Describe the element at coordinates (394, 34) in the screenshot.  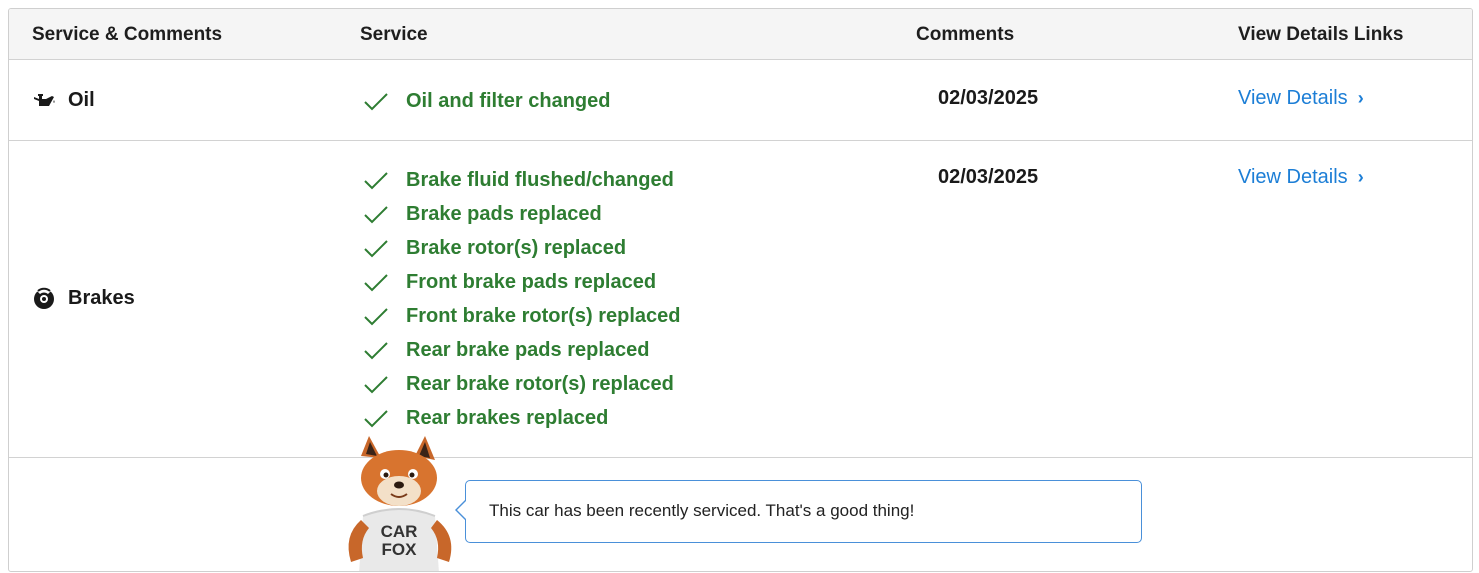
I see `header-service: Service` at that location.